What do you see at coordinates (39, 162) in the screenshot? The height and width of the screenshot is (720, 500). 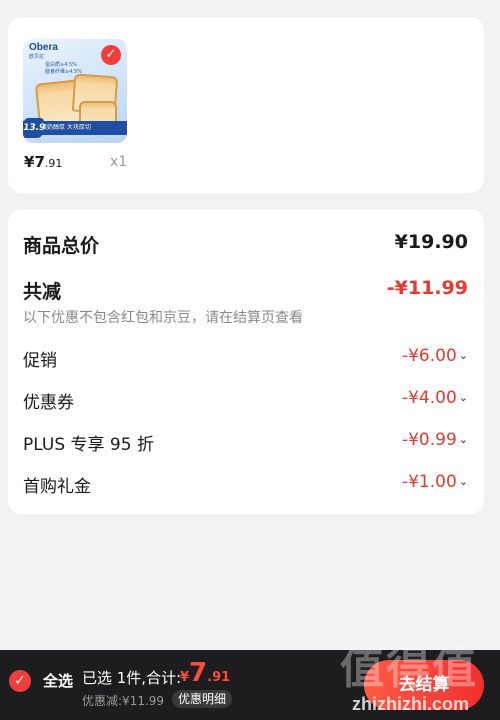 I see `product-price-int: 7` at bounding box center [39, 162].